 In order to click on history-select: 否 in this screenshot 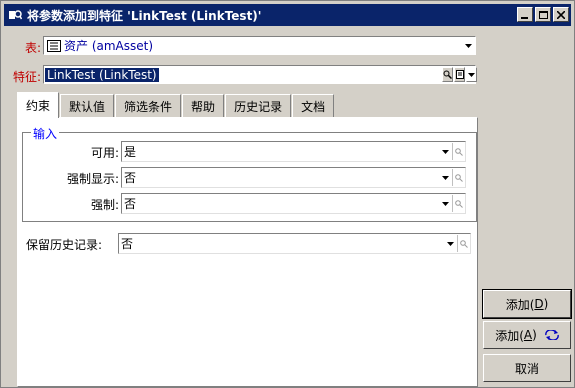, I will do `click(294, 243)`.